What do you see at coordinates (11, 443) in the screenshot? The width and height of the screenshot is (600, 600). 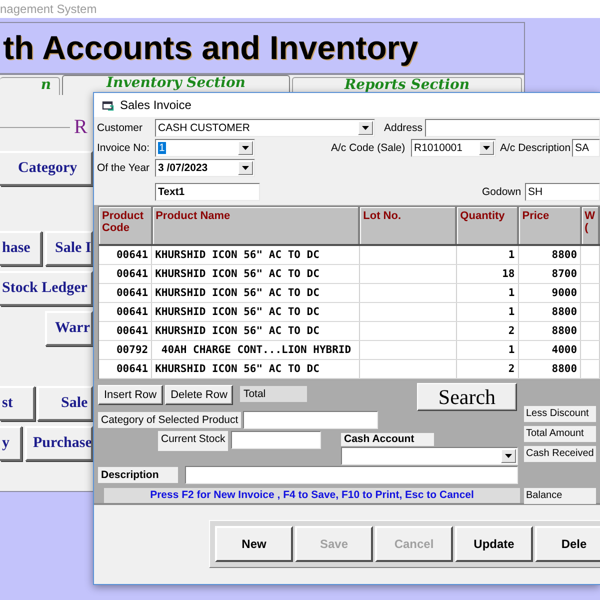 I see `menu-button: y` at bounding box center [11, 443].